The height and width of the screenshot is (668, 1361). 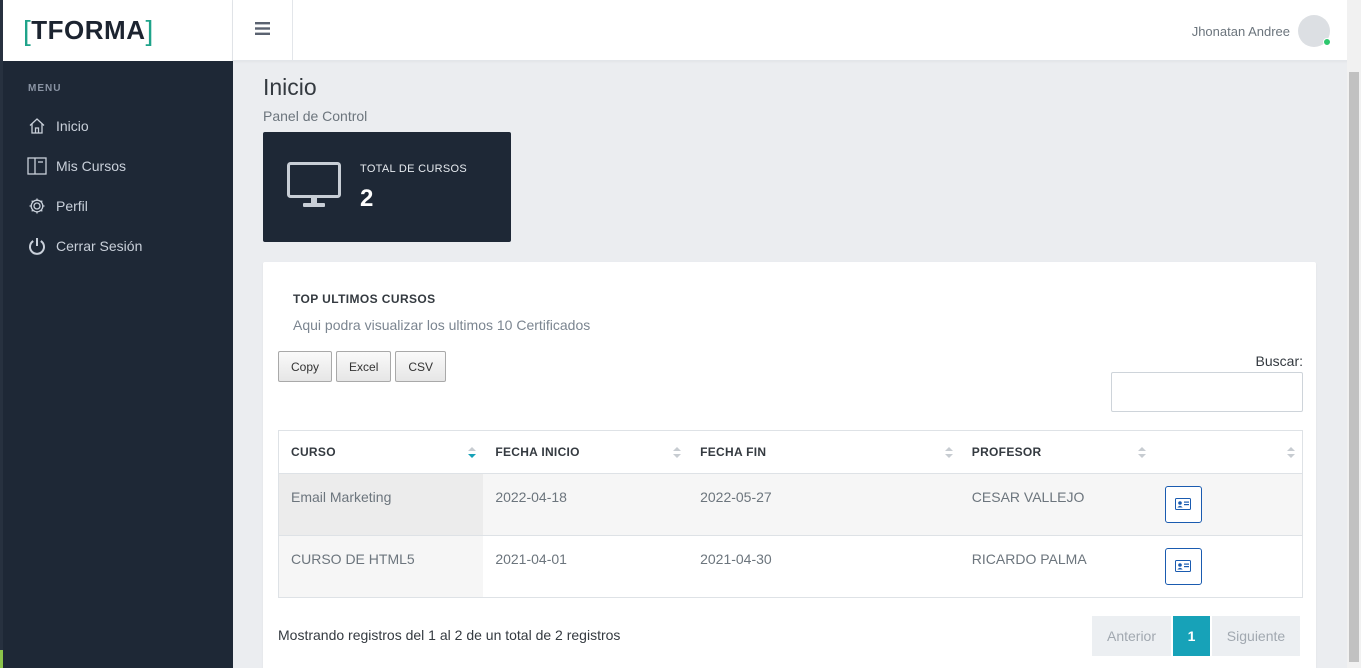 I want to click on topbar: Jhonatan Andree, so click(x=797, y=30).